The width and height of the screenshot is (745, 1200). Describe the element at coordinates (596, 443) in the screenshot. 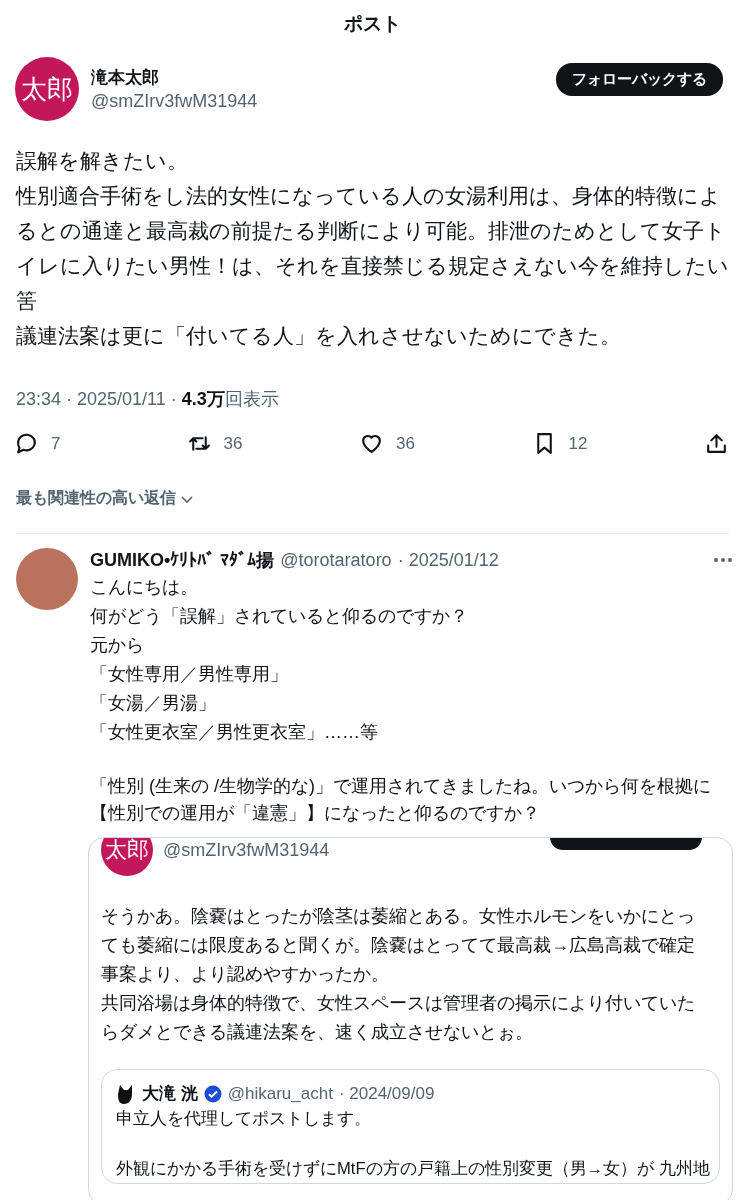

I see `bookmark-button: 12` at that location.